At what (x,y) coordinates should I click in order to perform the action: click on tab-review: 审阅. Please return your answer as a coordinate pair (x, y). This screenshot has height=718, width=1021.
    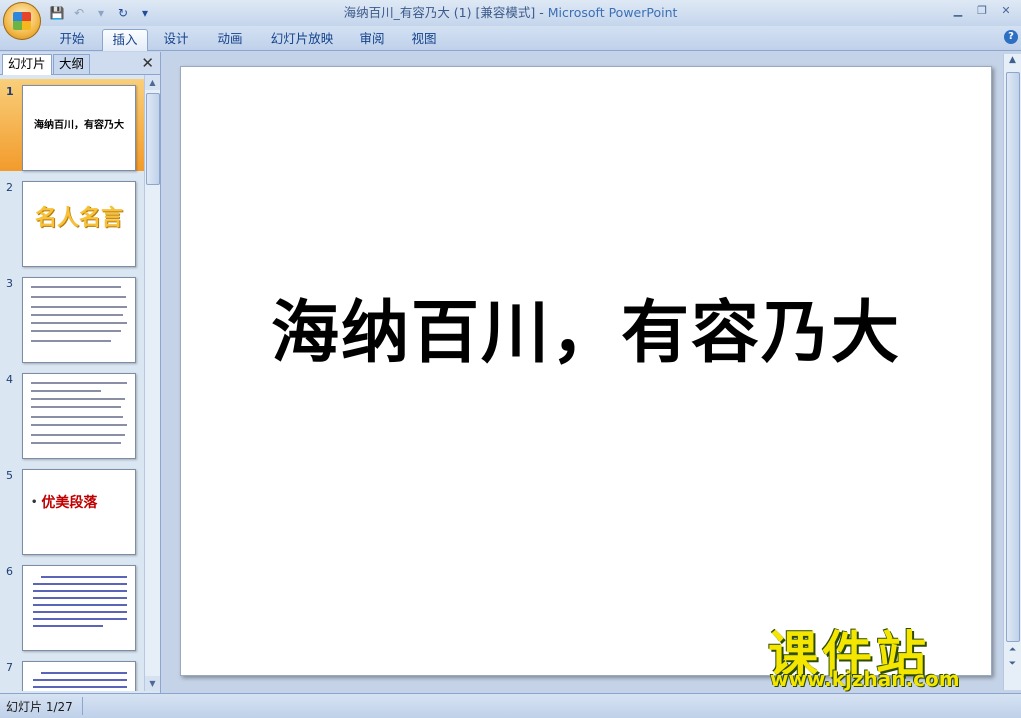
    Looking at the image, I should click on (372, 39).